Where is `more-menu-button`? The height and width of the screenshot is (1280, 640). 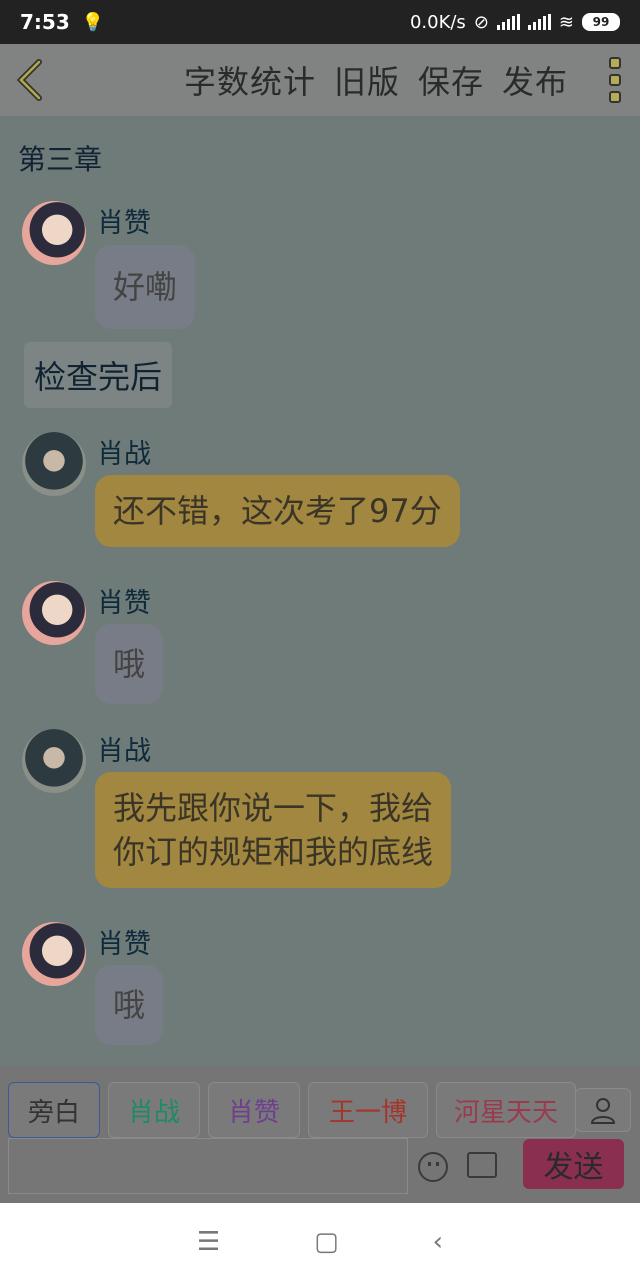
more-menu-button is located at coordinates (615, 80).